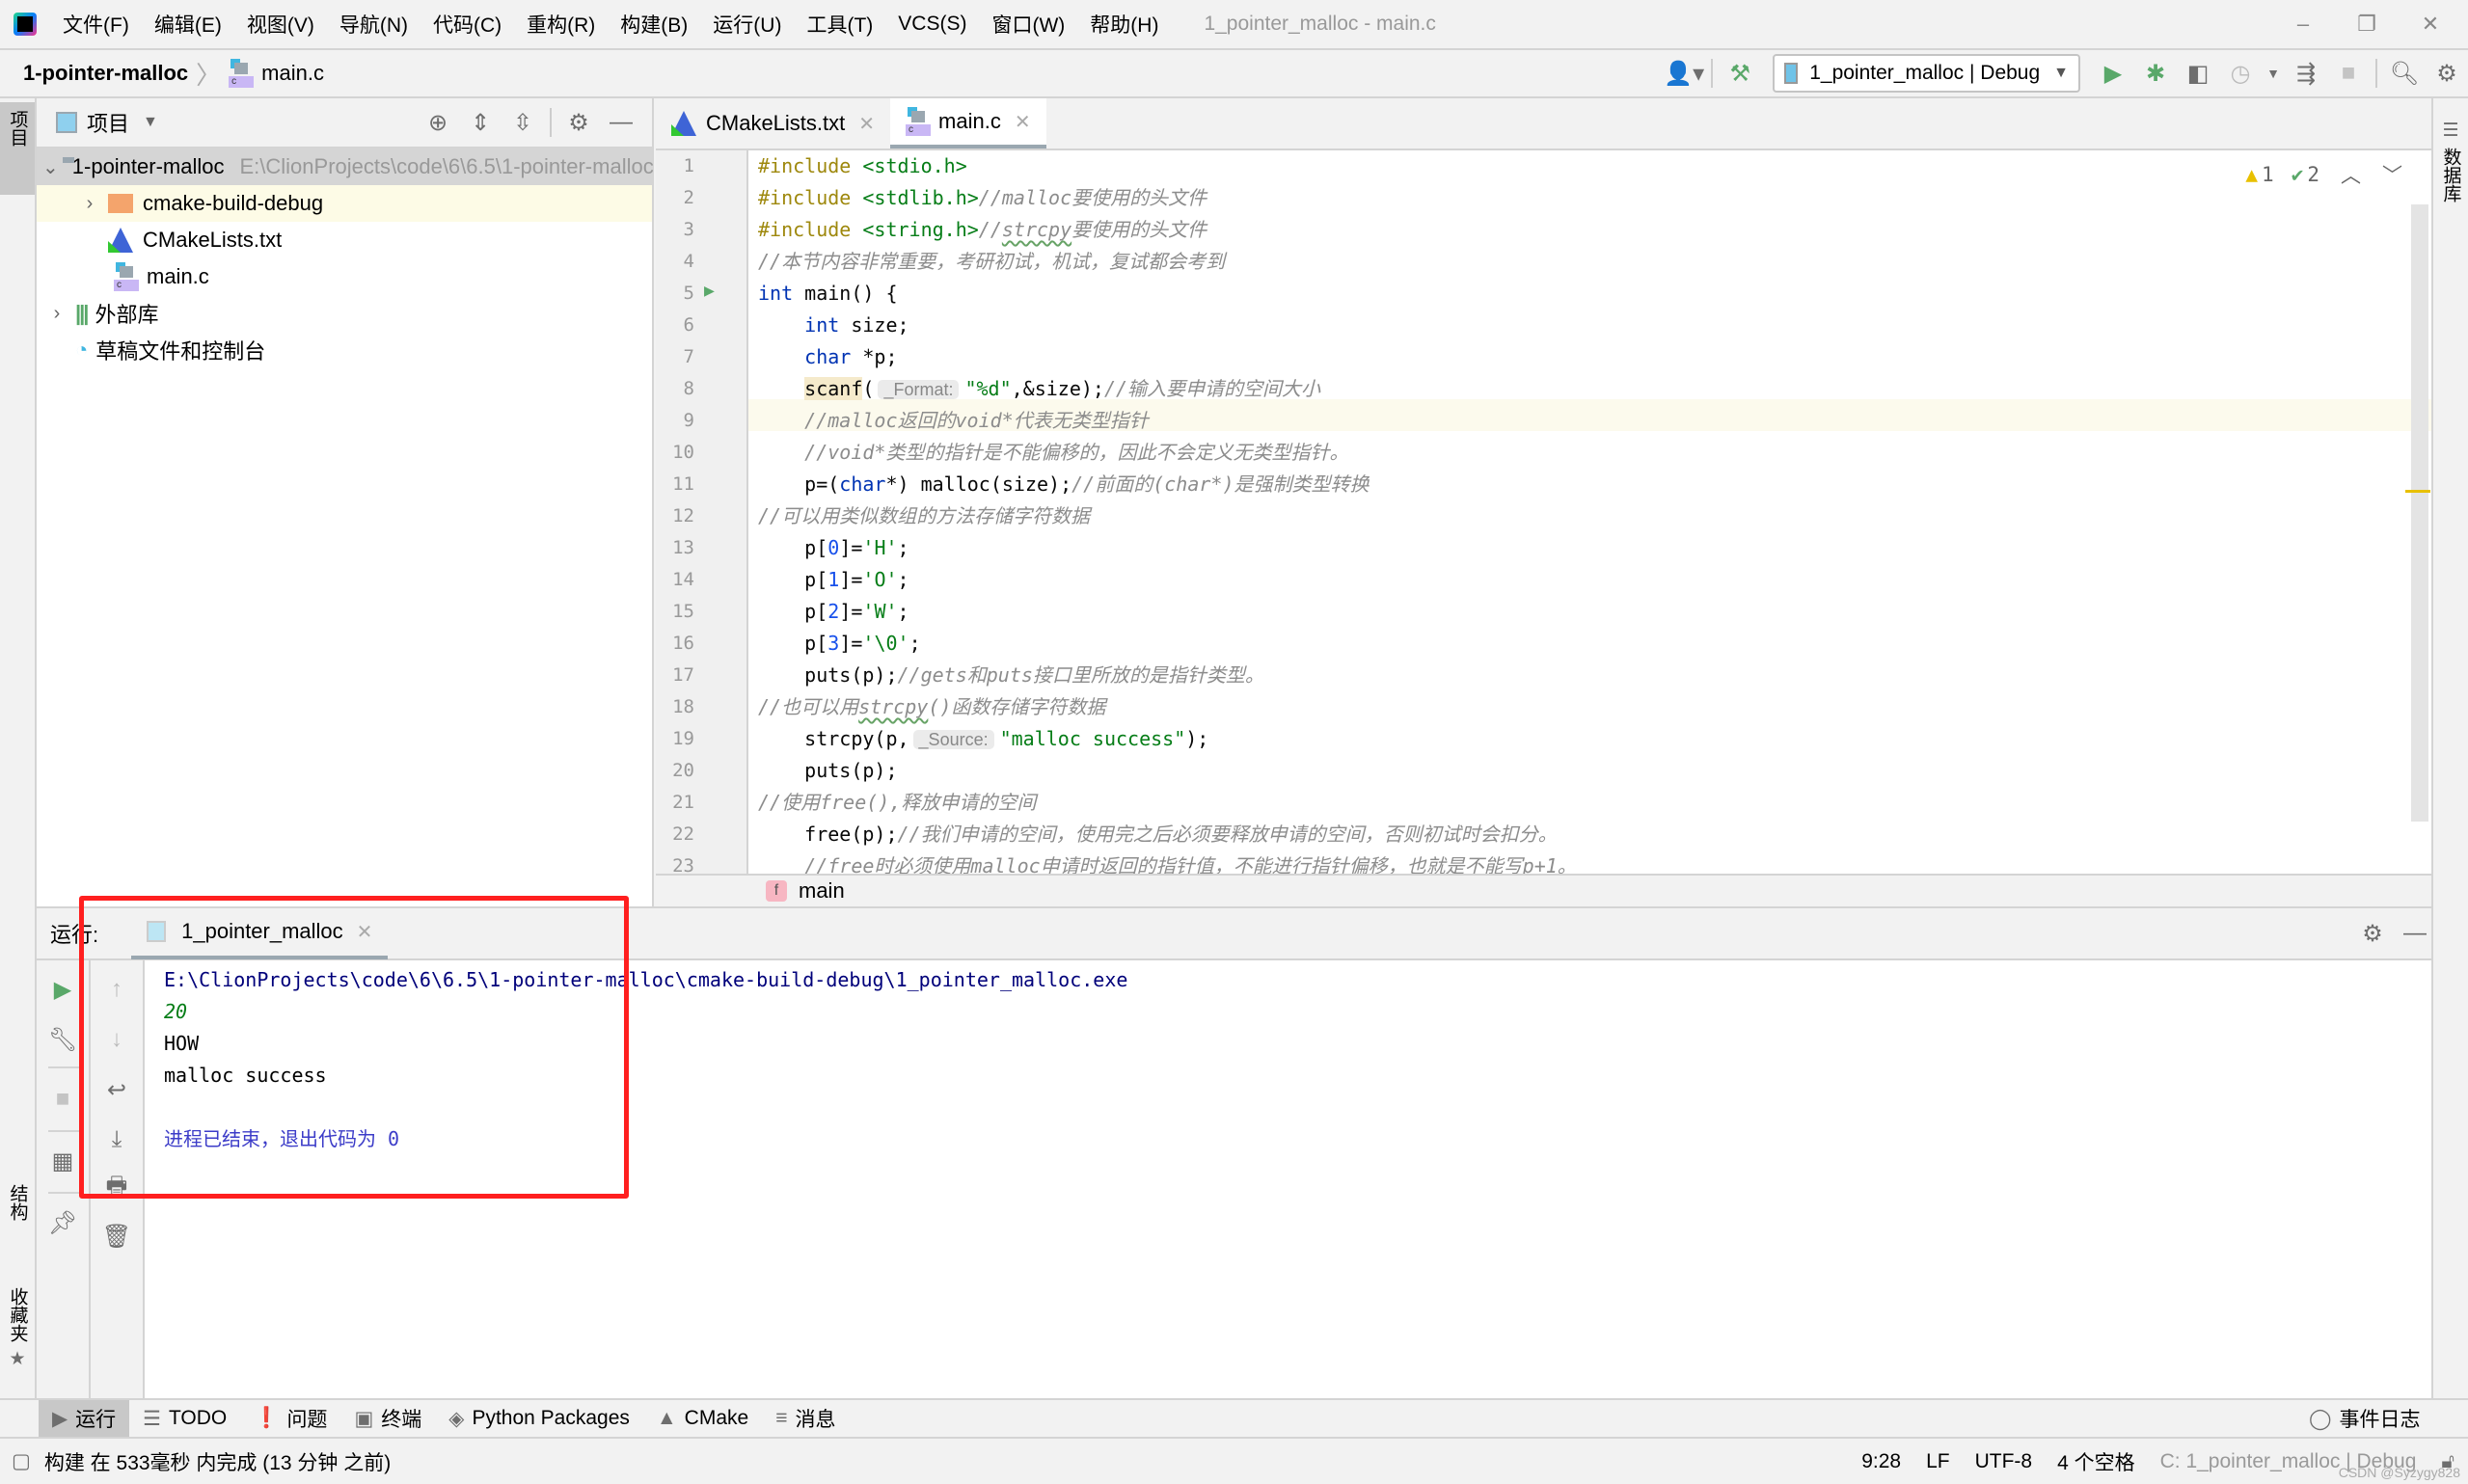 The width and height of the screenshot is (2468, 1484). I want to click on user-account-icon: 👤▾, so click(1684, 73).